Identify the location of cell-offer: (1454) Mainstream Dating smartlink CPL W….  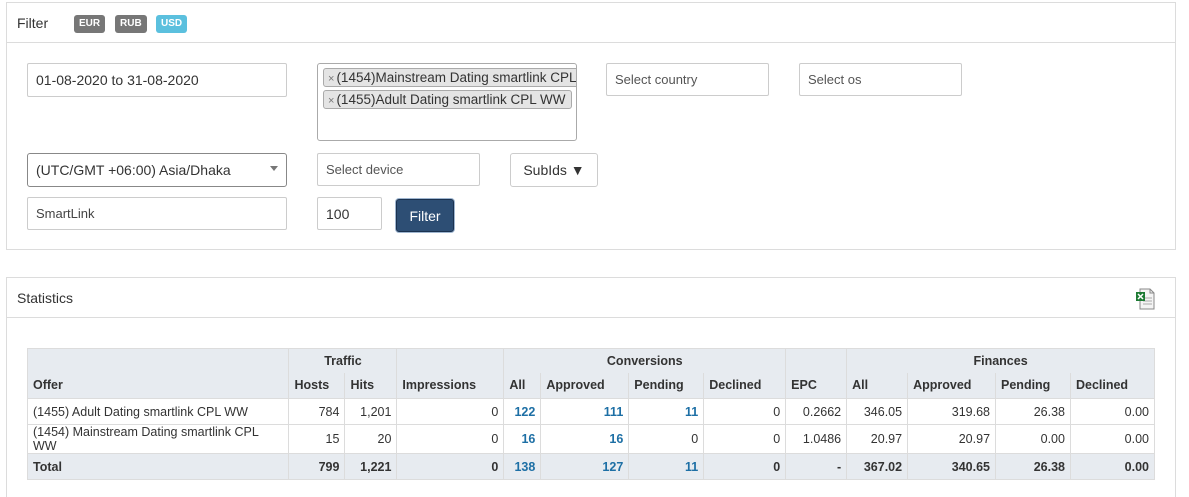
(158, 439).